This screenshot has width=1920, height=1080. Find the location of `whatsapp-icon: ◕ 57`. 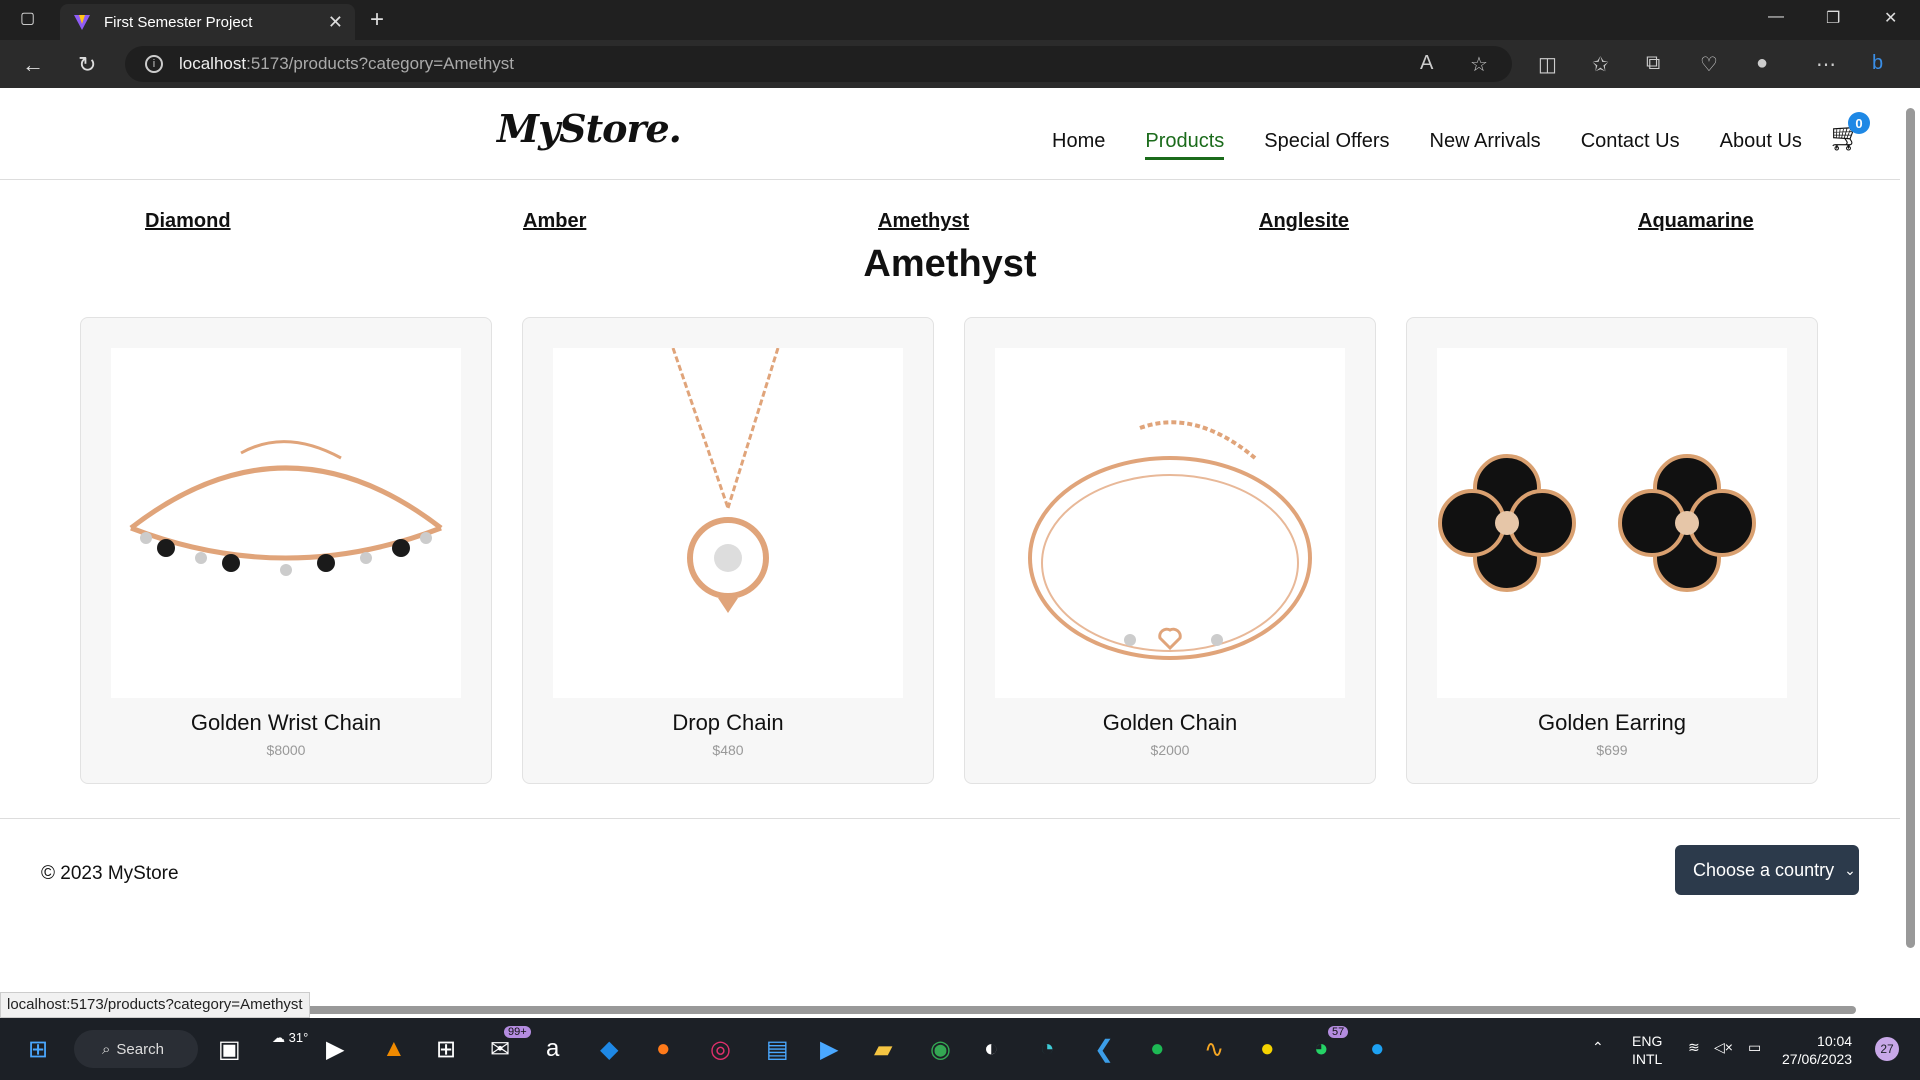

whatsapp-icon: ◕ 57 is located at coordinates (1331, 1044).